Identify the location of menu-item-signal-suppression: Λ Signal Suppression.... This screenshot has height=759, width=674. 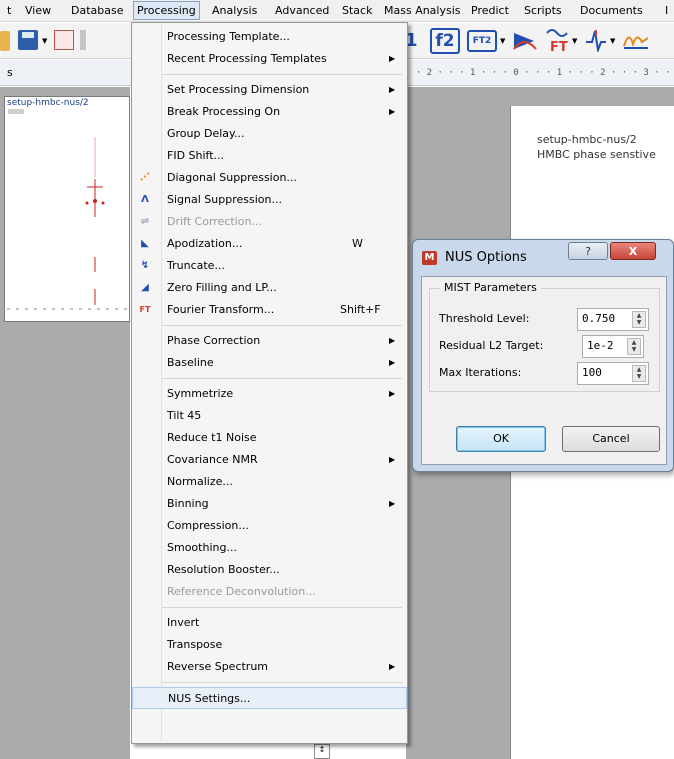
(269, 200).